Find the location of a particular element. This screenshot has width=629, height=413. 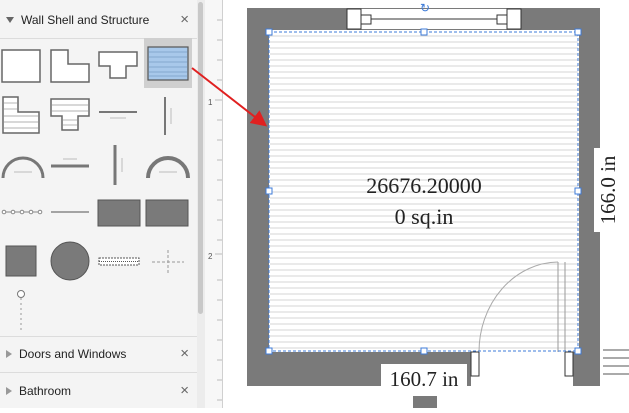

rotate-handle-icon: ↻ is located at coordinates (425, 8).